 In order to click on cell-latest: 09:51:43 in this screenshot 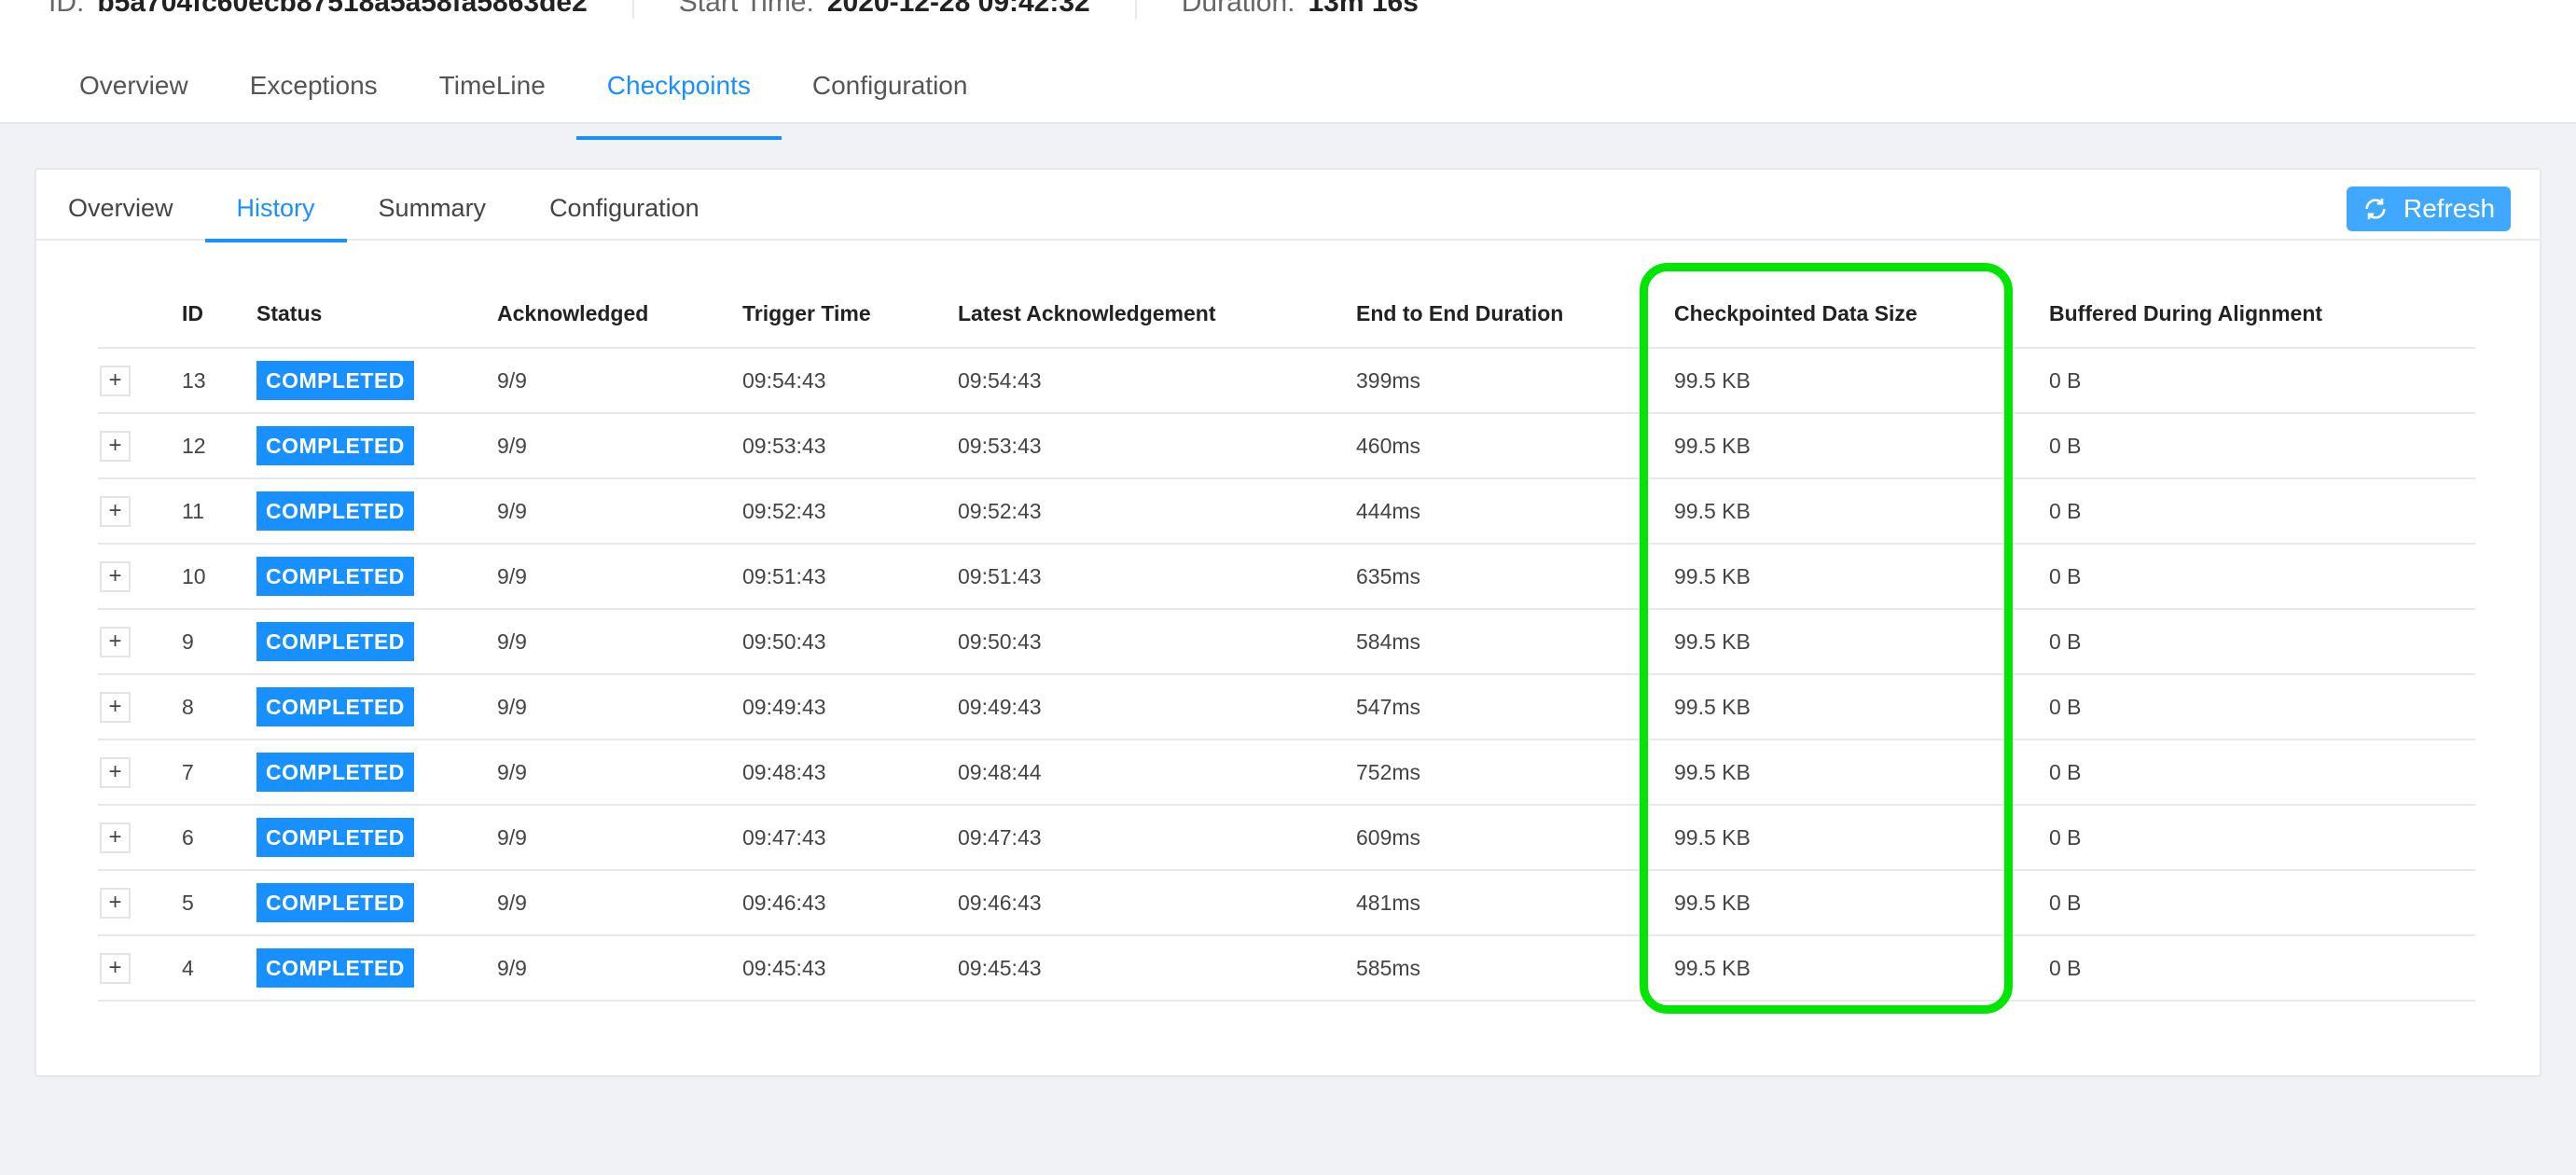, I will do `click(1157, 577)`.